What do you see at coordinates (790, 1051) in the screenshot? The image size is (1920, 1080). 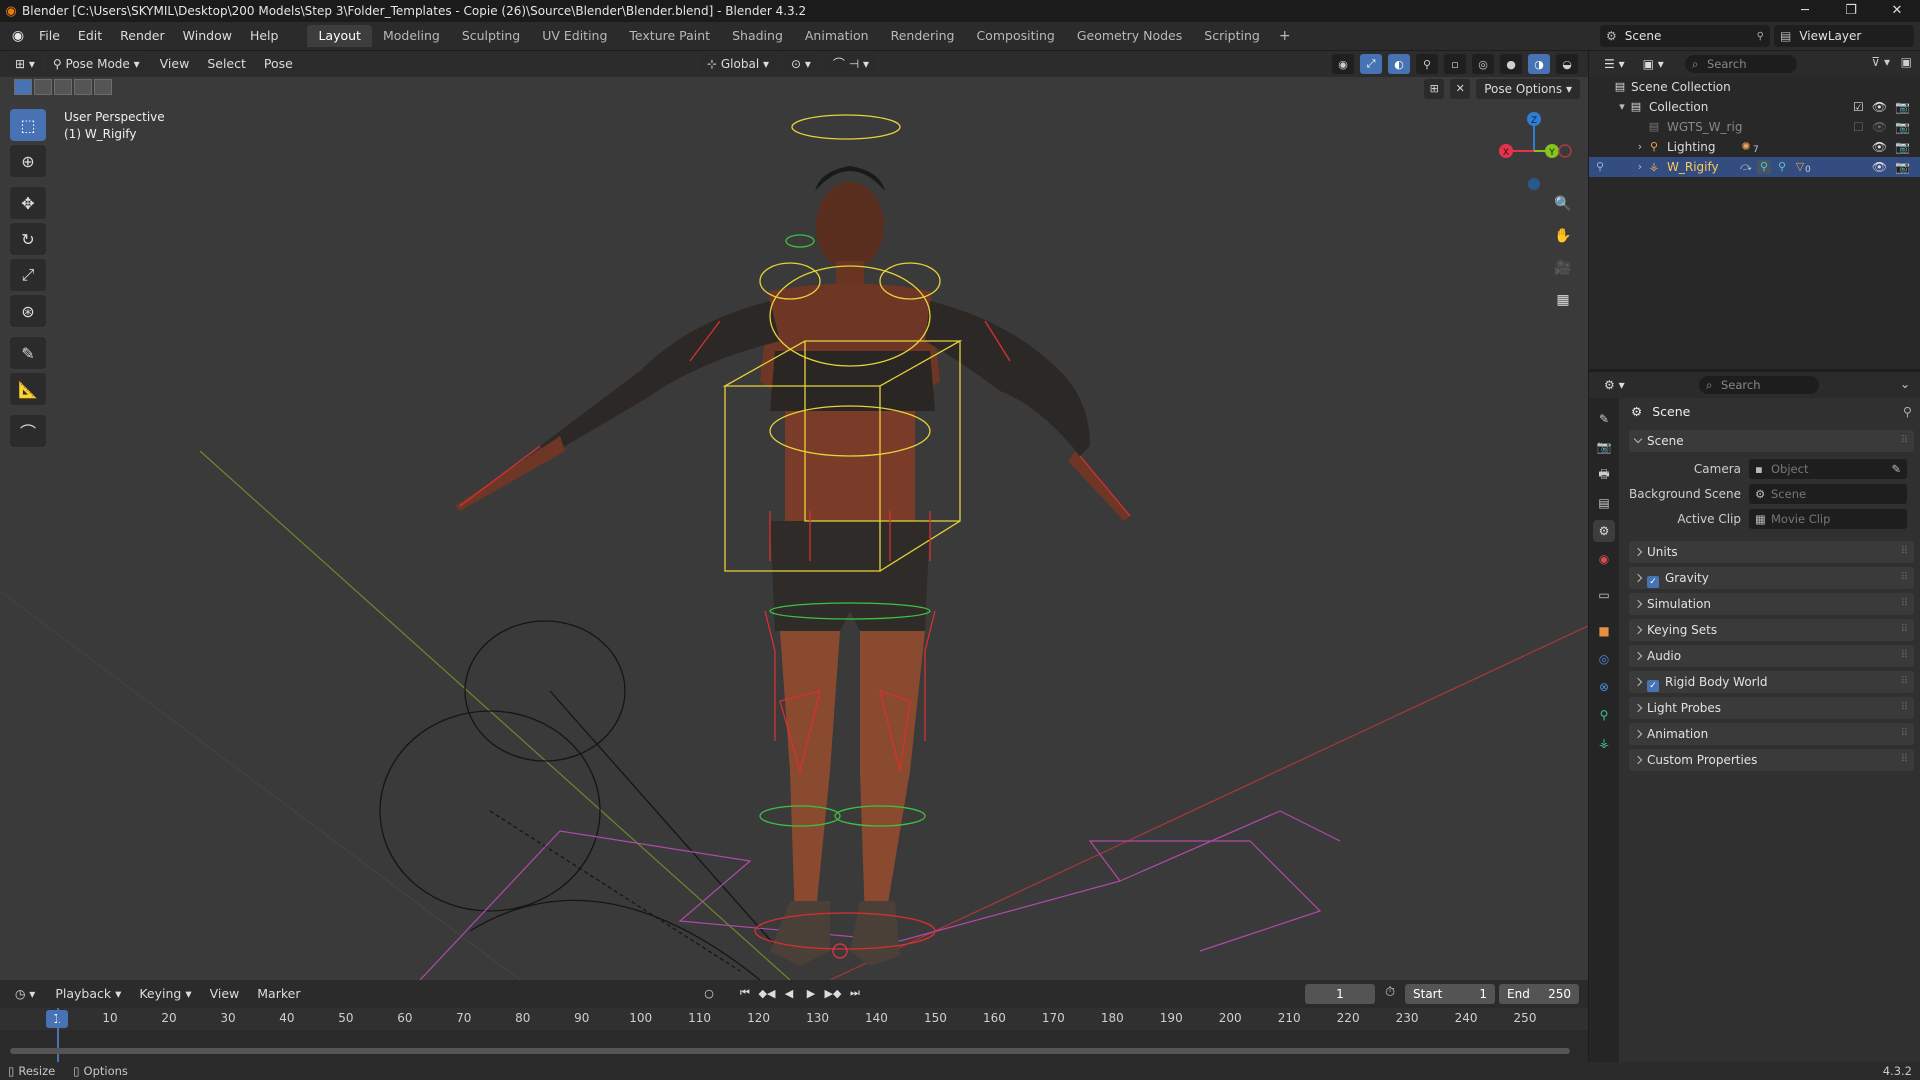 I see `timeline-scrollbar` at bounding box center [790, 1051].